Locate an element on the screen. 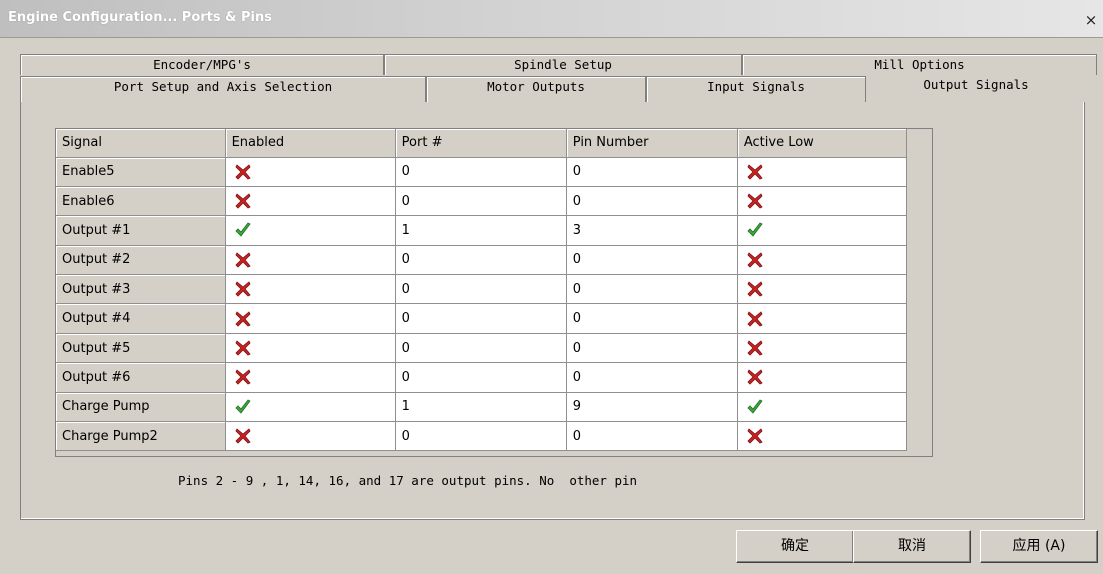  signal-name-cell: Output #1 is located at coordinates (141, 230).